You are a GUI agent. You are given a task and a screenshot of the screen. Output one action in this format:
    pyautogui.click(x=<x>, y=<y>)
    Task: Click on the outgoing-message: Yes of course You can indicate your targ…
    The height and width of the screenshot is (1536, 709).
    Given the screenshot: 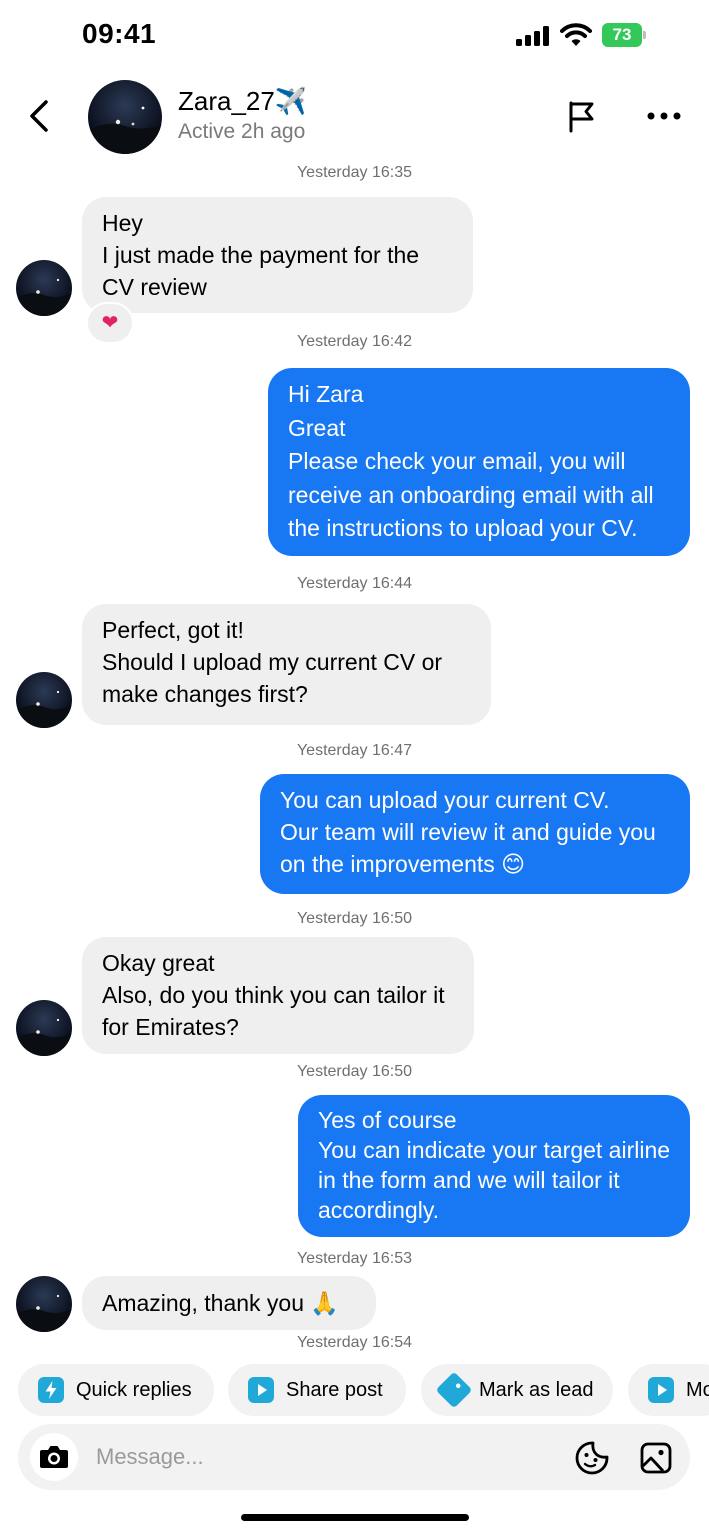 What is the action you would take?
    pyautogui.click(x=494, y=1166)
    